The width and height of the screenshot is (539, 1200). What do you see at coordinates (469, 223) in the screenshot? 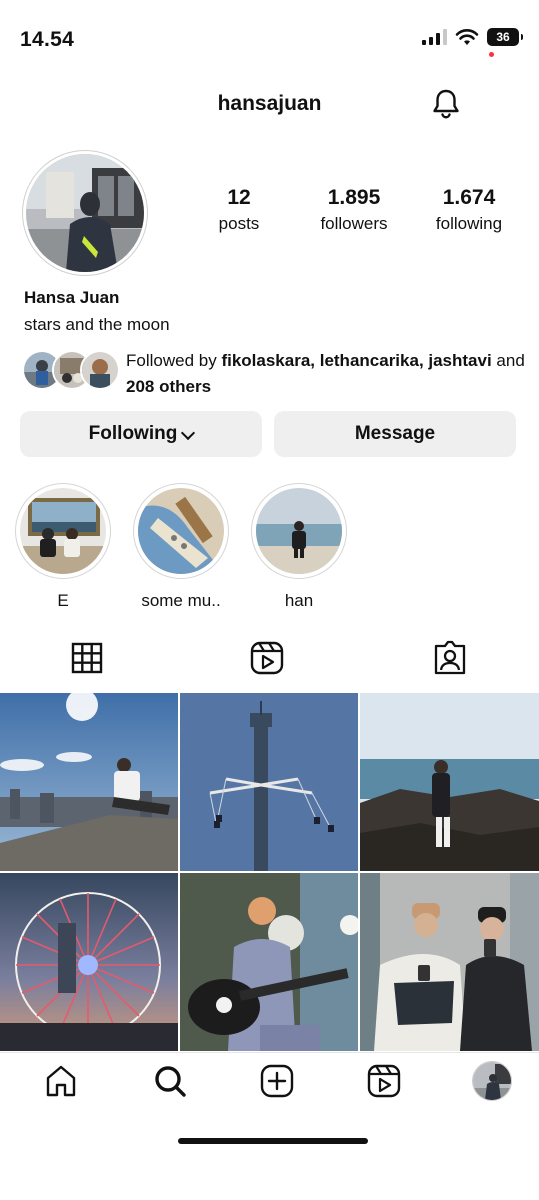
I see `following-label: following` at bounding box center [469, 223].